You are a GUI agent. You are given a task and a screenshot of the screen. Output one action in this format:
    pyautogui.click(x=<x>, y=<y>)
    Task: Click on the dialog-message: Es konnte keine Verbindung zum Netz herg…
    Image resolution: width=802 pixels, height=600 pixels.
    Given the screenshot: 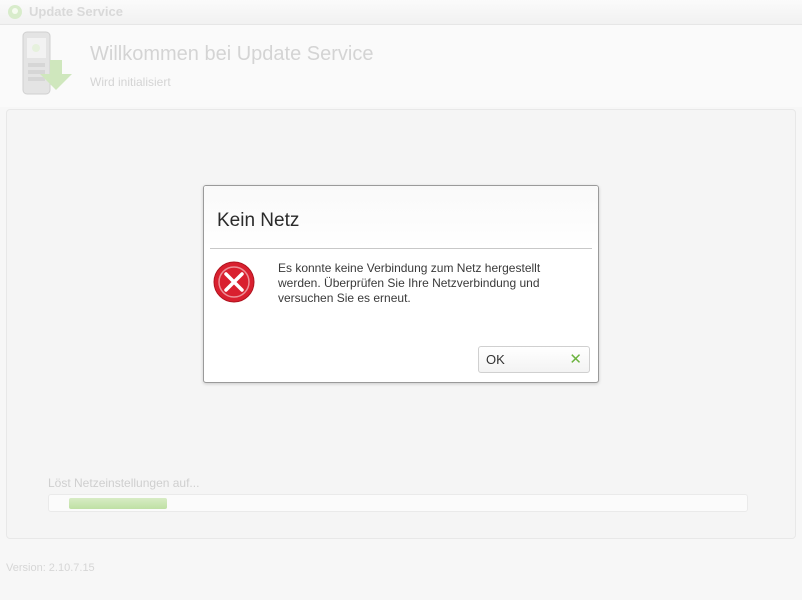 What is the action you would take?
    pyautogui.click(x=409, y=283)
    